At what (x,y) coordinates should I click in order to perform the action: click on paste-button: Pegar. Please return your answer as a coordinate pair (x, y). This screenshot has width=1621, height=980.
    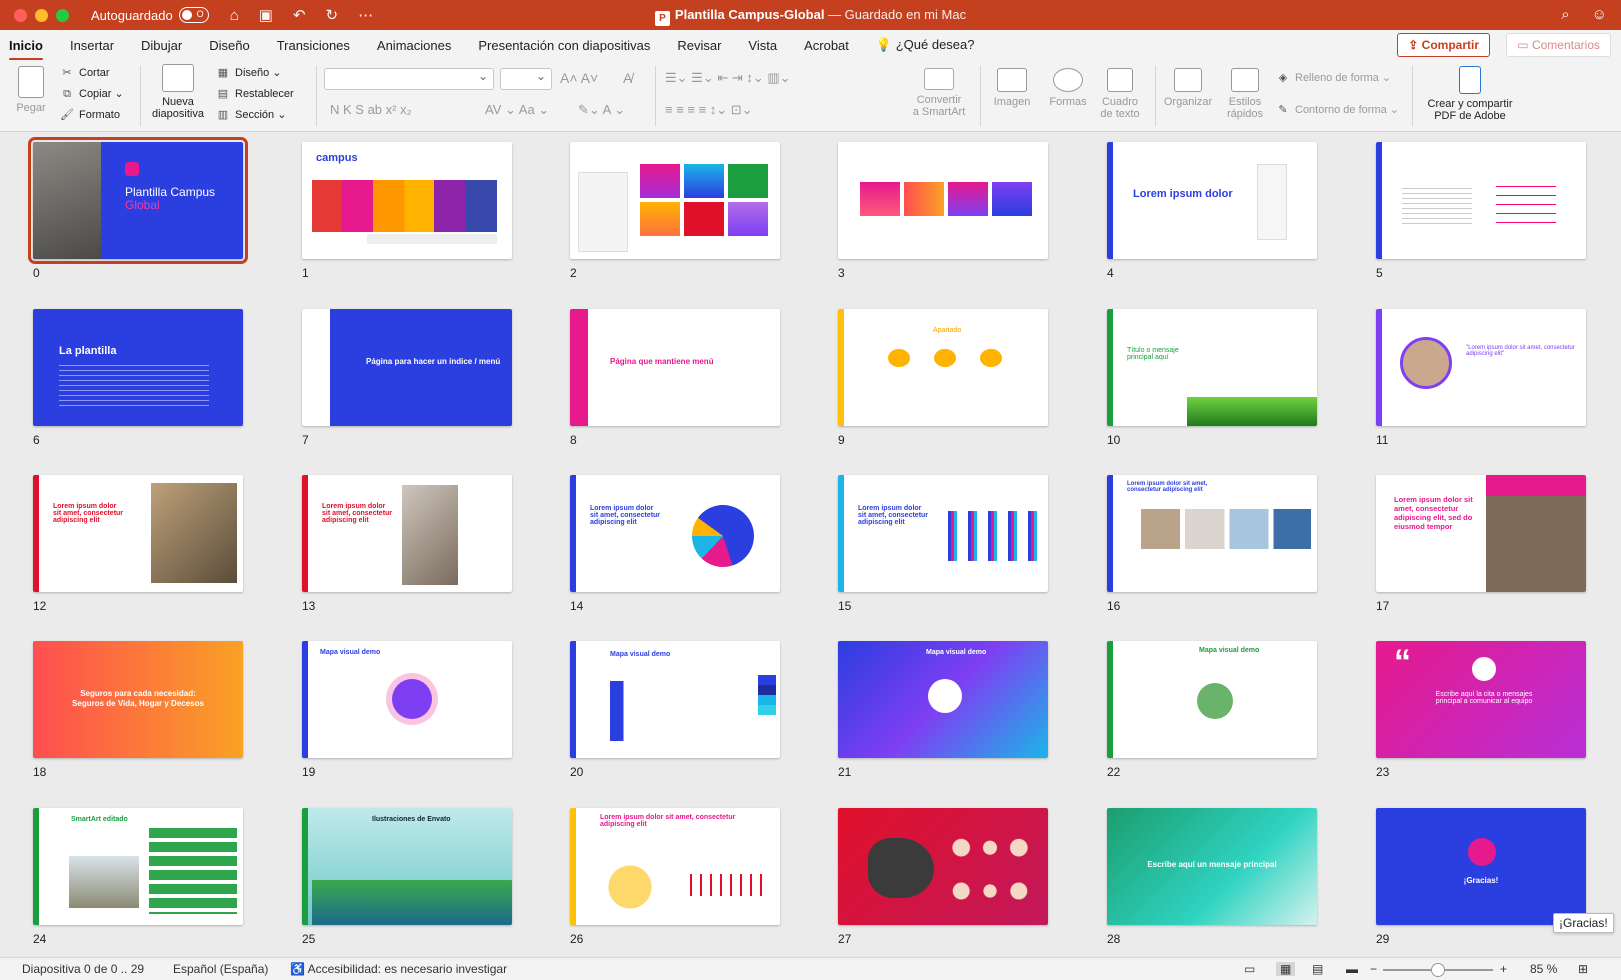
    Looking at the image, I should click on (31, 90).